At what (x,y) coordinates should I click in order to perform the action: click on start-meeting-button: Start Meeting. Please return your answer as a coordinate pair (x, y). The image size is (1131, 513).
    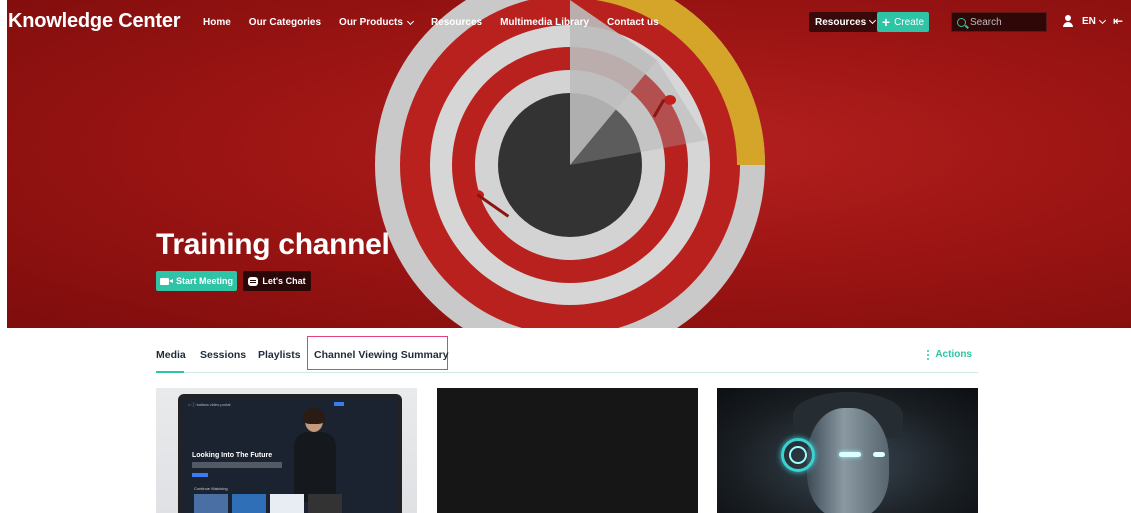
    Looking at the image, I should click on (196, 281).